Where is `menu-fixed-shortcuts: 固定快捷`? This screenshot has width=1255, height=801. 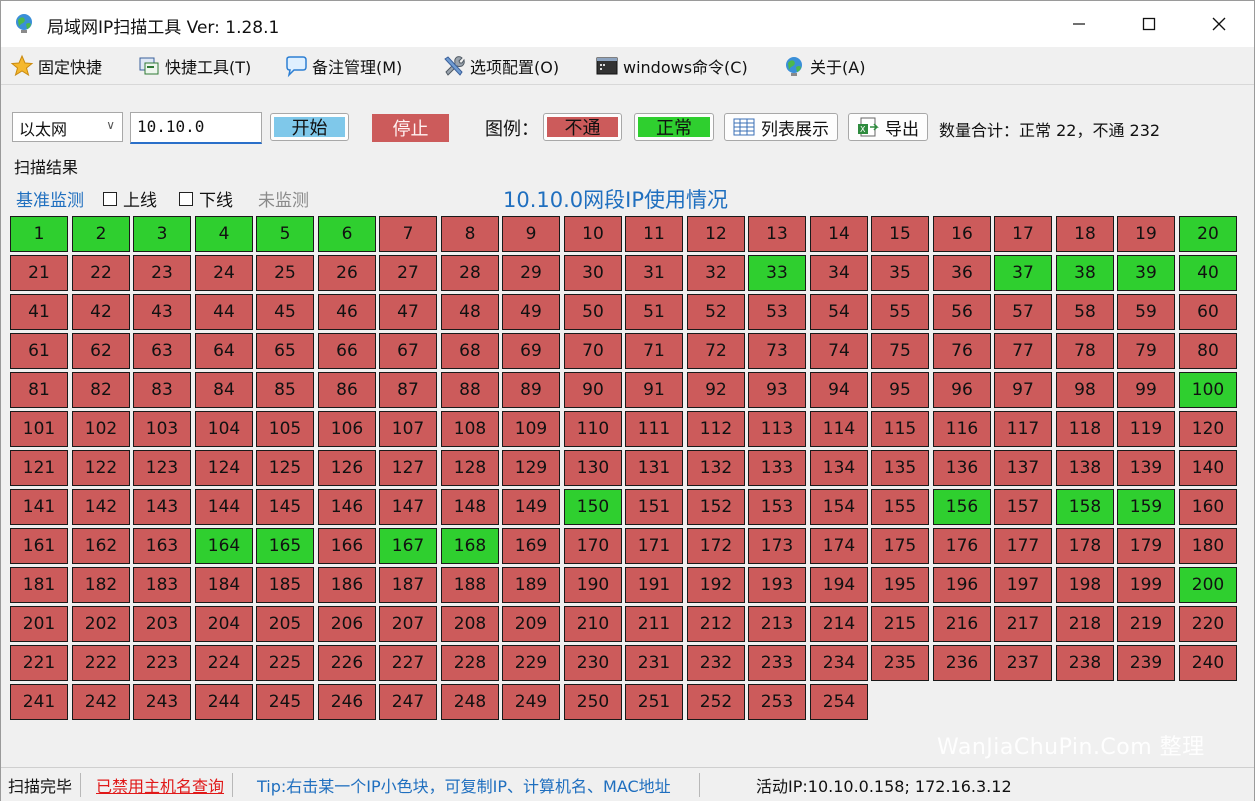
menu-fixed-shortcuts: 固定快捷 is located at coordinates (56, 66).